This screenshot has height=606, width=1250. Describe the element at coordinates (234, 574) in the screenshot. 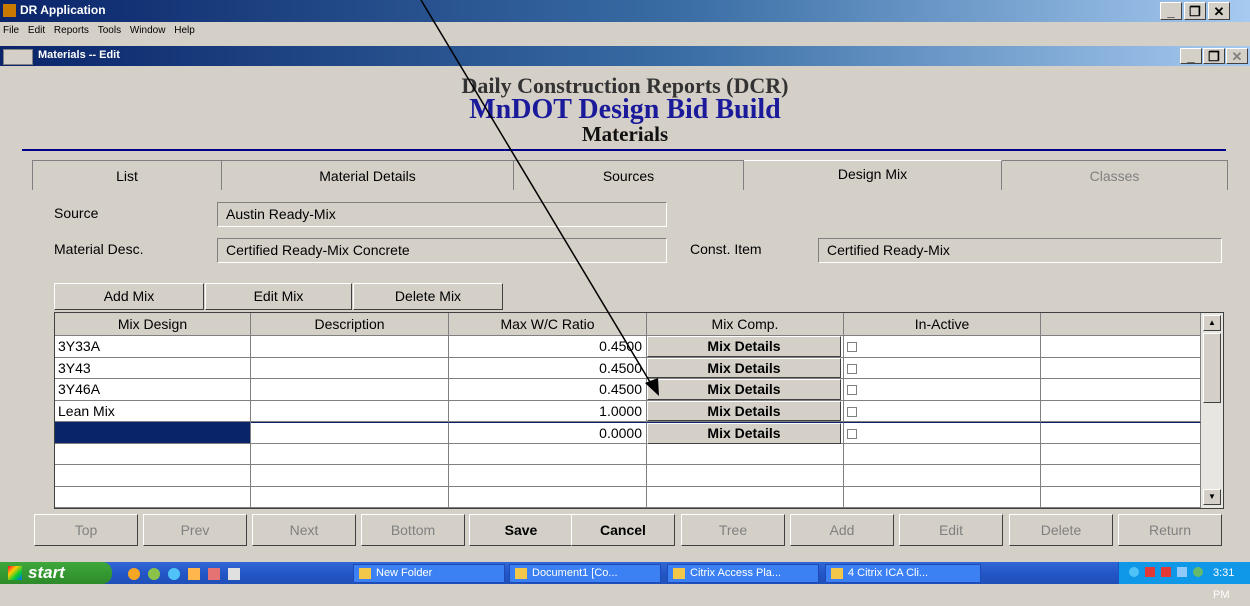

I see `cursor-icon` at that location.